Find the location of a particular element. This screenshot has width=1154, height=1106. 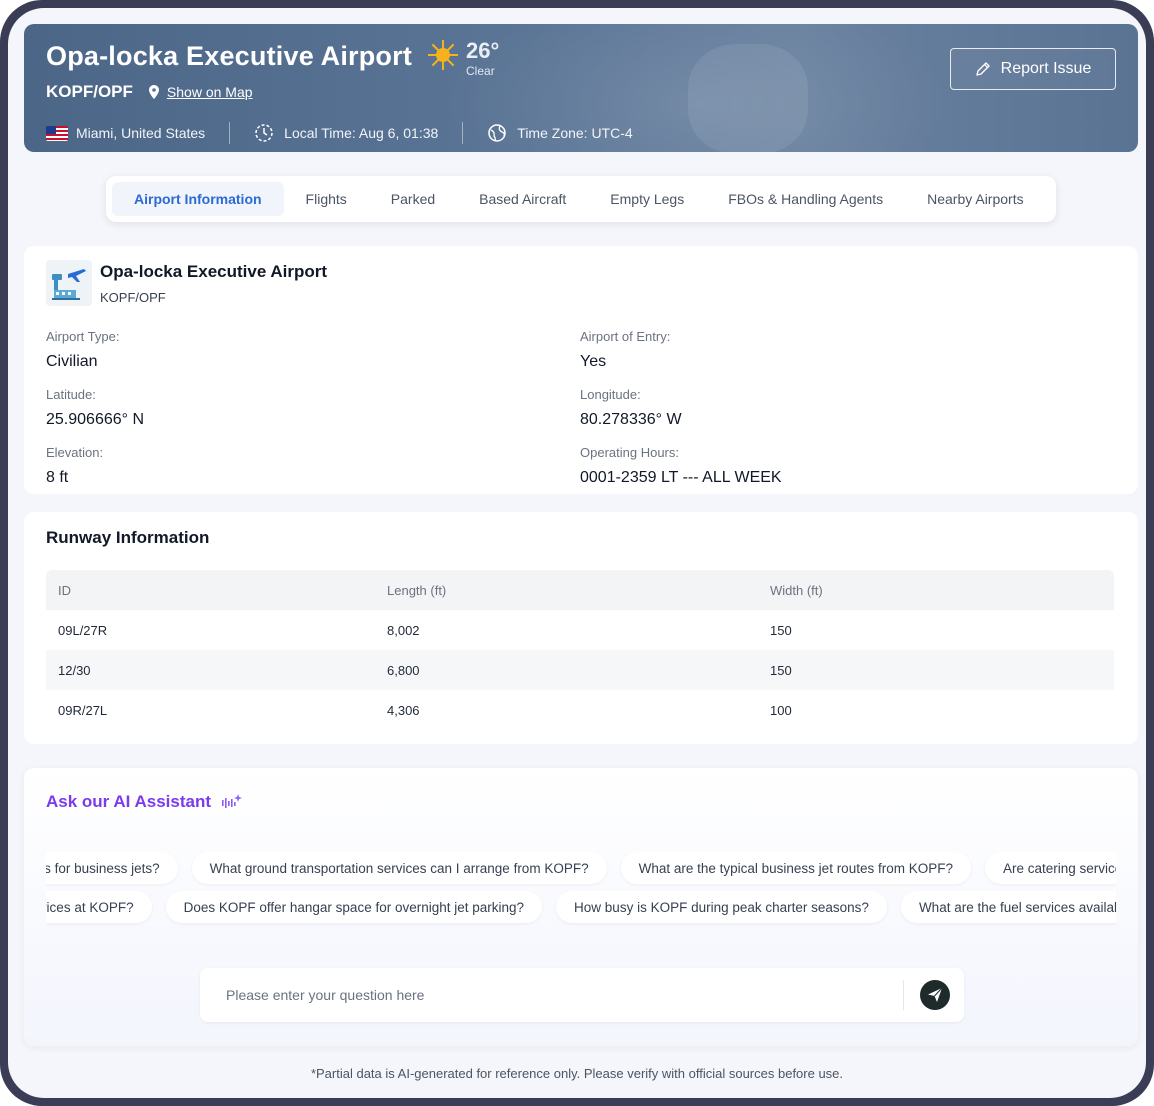

column-header: Length (ft) is located at coordinates (417, 590).